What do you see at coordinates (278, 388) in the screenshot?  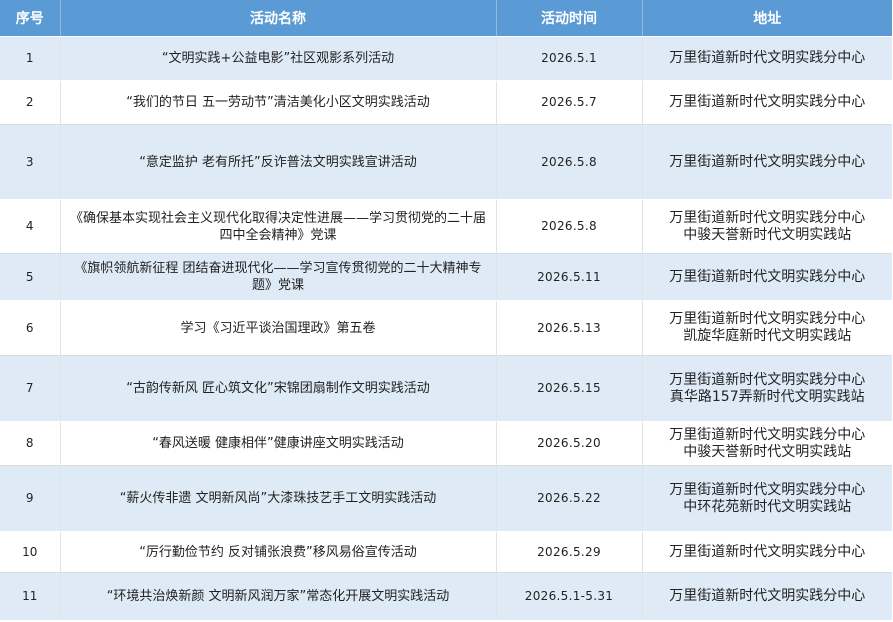 I see `activity-name: “古韵传新风 匠心筑文化”宋锦团扇制作文明实践活动` at bounding box center [278, 388].